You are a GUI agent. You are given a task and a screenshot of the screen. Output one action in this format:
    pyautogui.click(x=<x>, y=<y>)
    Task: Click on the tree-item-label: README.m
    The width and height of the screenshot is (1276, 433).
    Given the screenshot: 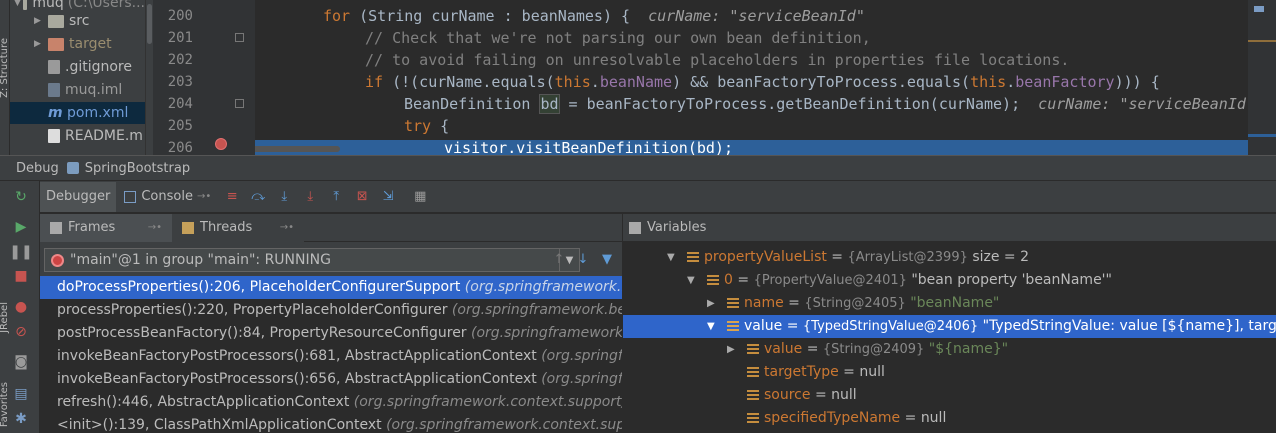 What is the action you would take?
    pyautogui.click(x=104, y=136)
    